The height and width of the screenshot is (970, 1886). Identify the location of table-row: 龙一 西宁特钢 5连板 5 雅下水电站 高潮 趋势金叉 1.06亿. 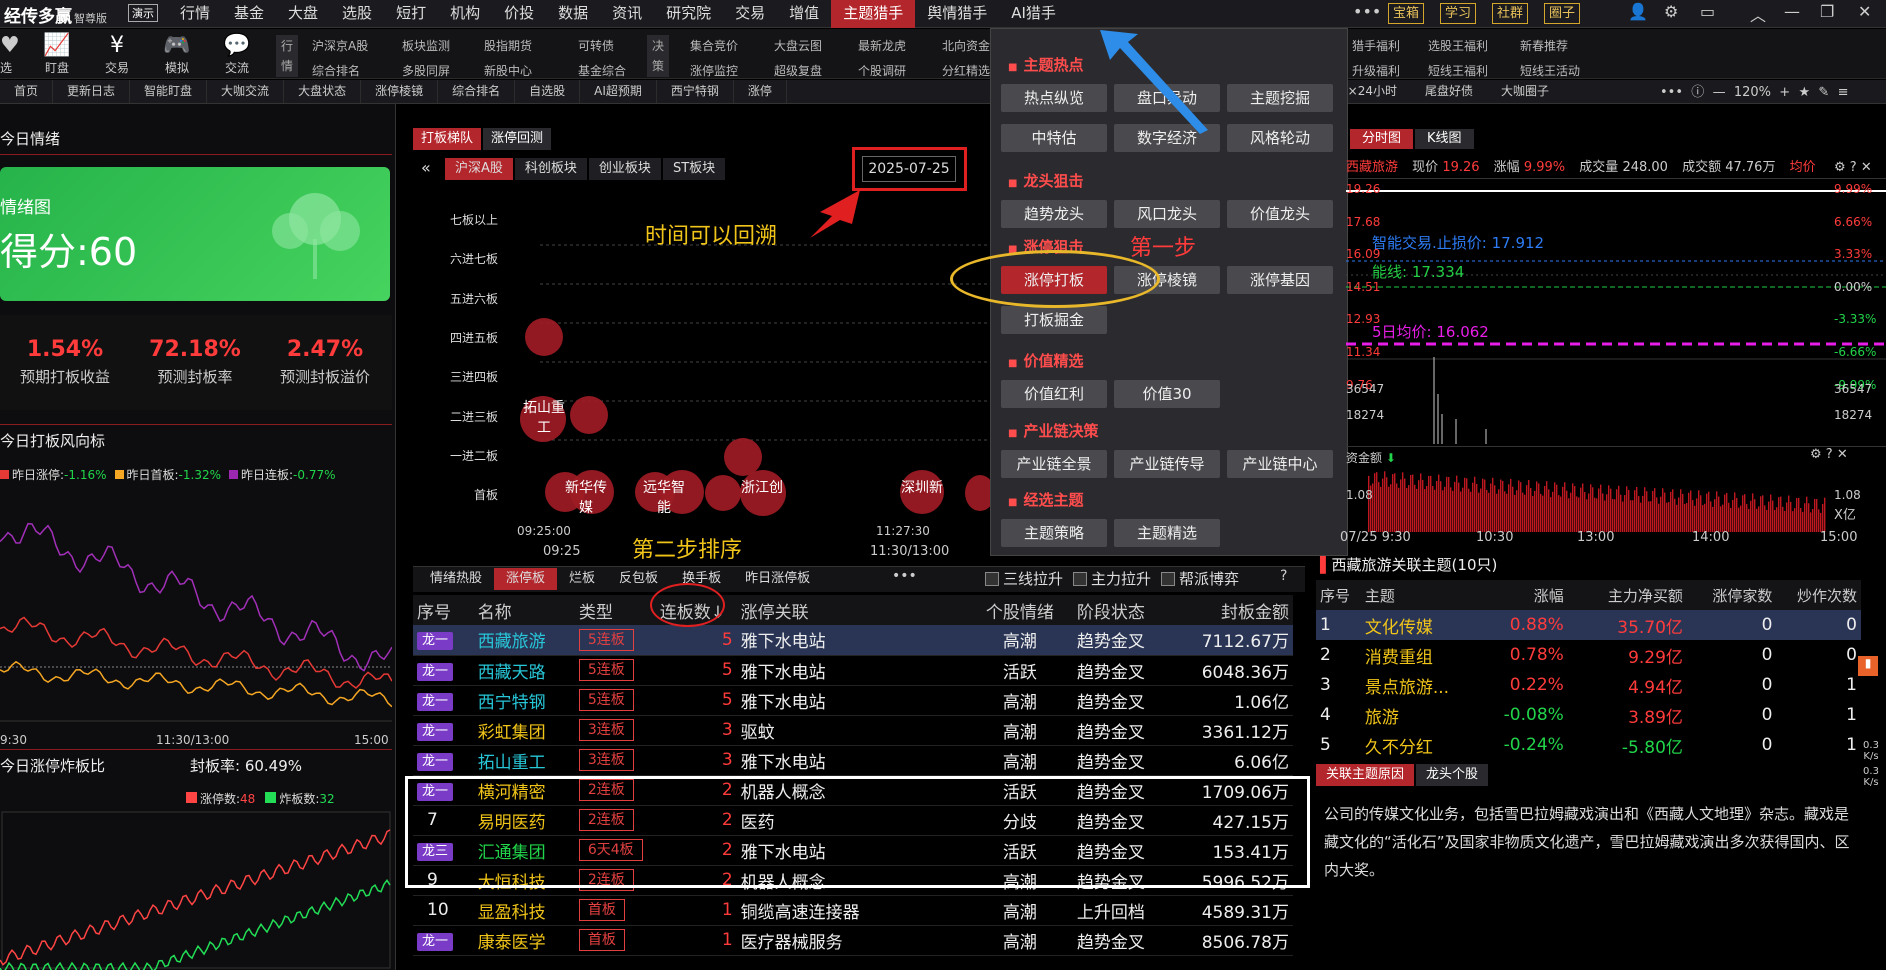
(853, 700).